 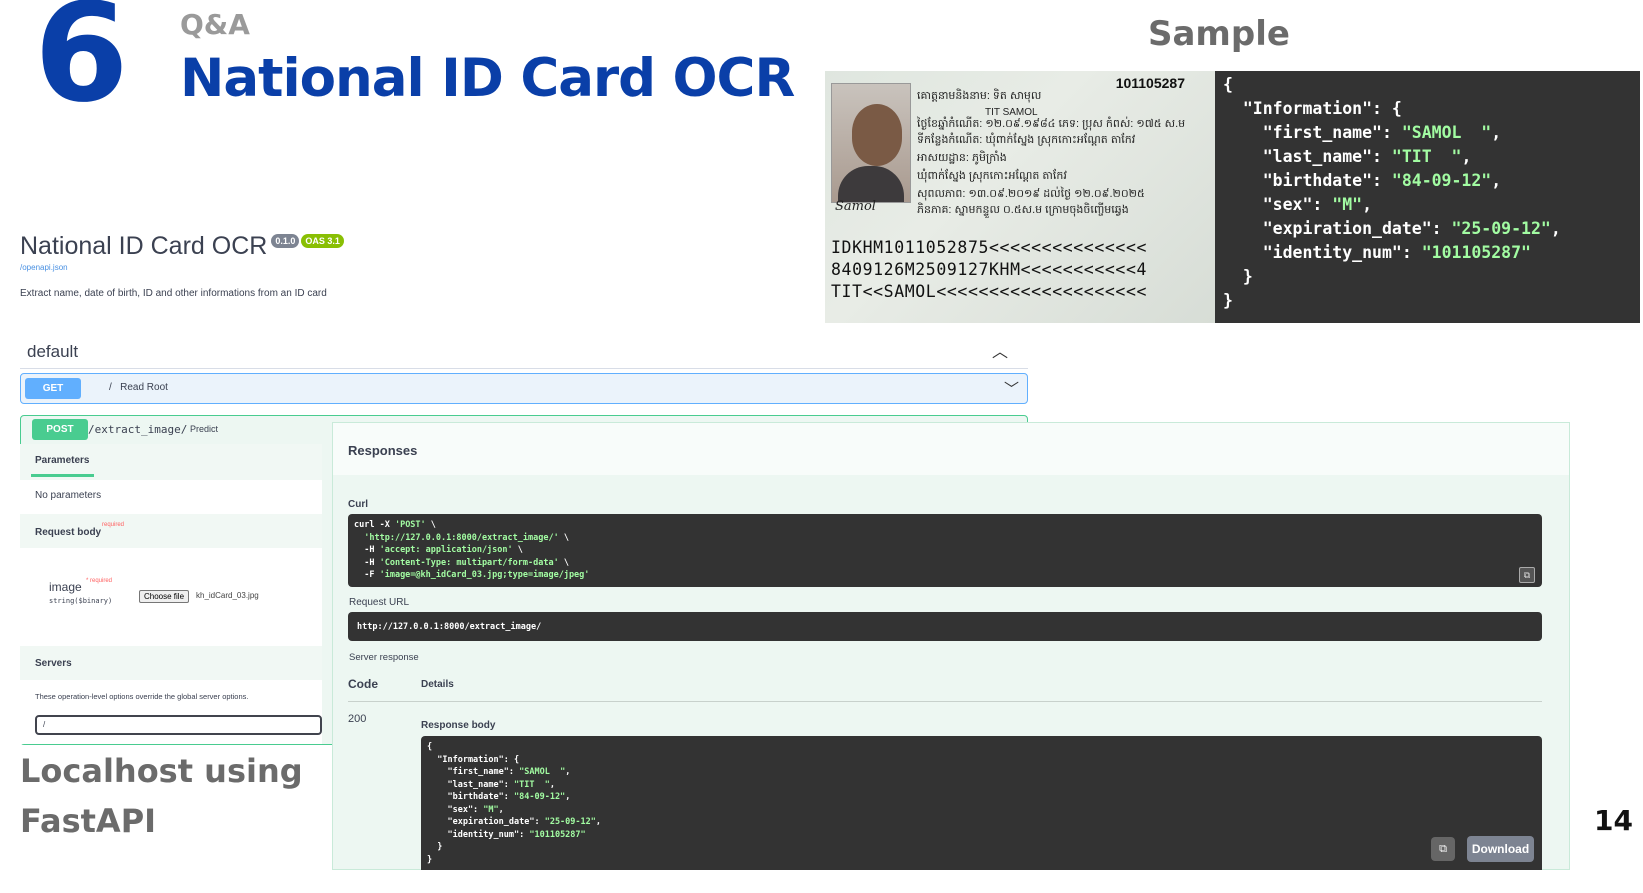 What do you see at coordinates (384, 657) in the screenshot?
I see `server-response-label: Server response` at bounding box center [384, 657].